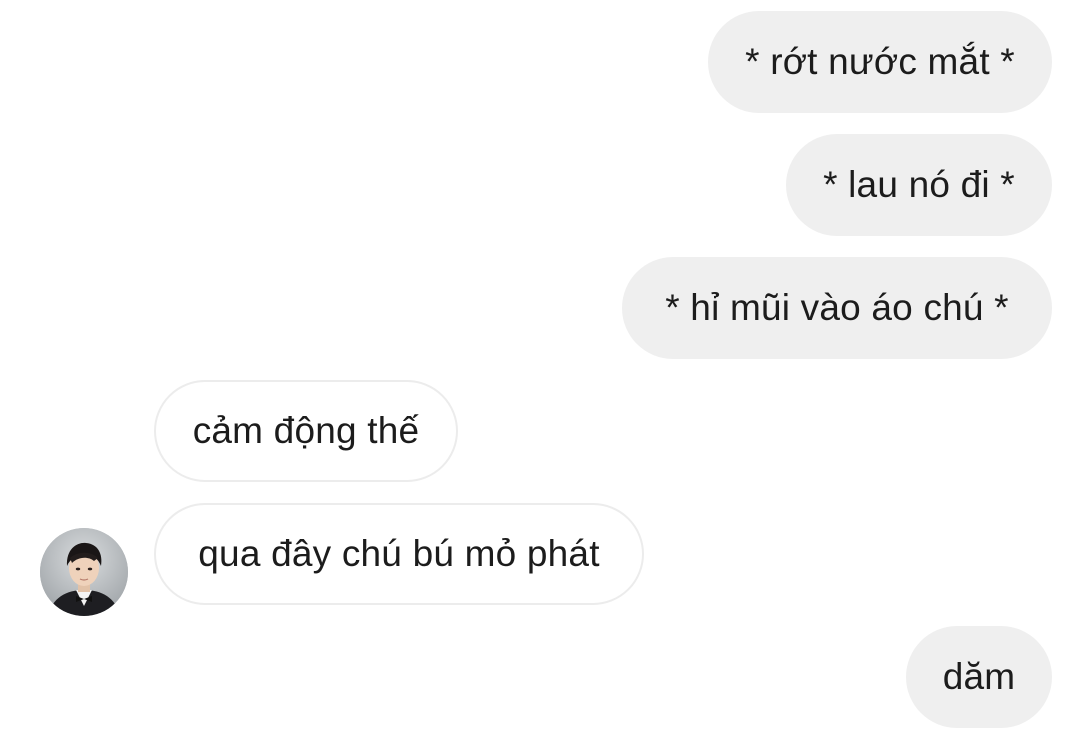 The image size is (1080, 740). I want to click on message-bubble-outgoing: * lau nó đi *, so click(919, 185).